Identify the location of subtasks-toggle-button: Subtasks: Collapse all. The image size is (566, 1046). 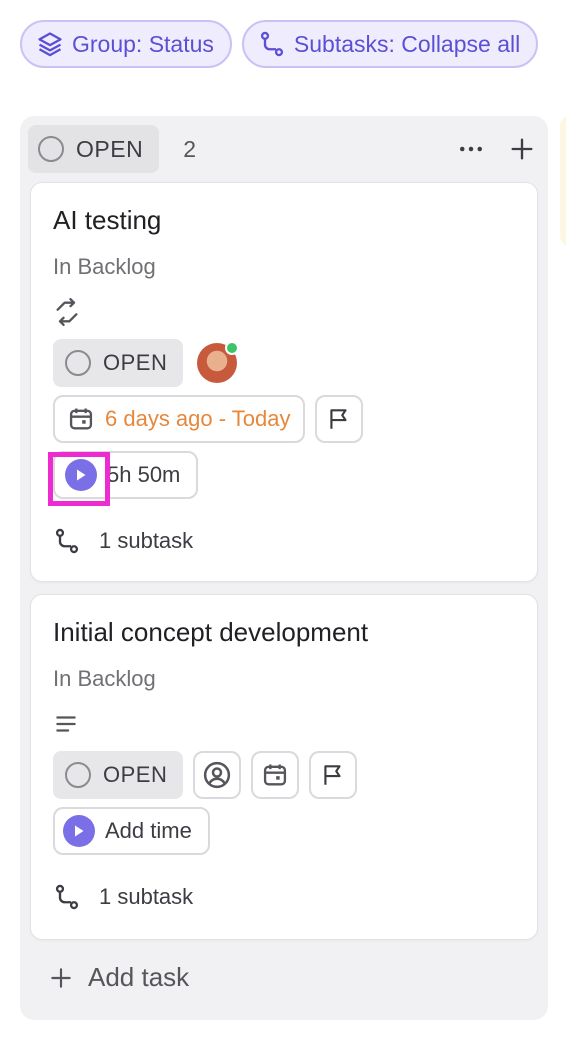
(390, 44).